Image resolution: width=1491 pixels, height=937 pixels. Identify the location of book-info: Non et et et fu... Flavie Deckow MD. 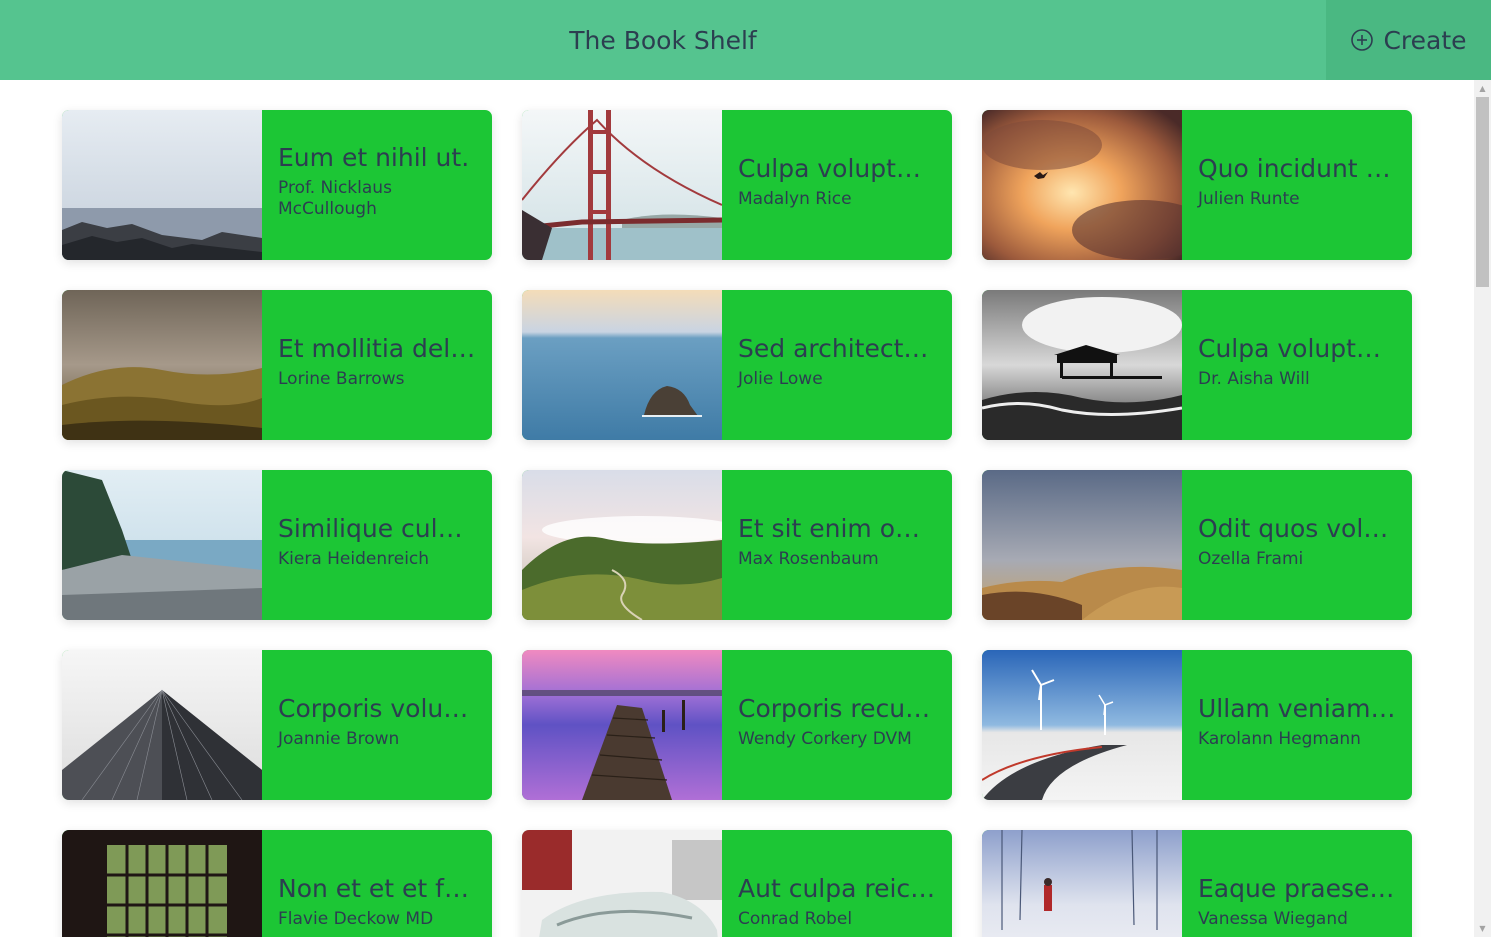
(377, 883).